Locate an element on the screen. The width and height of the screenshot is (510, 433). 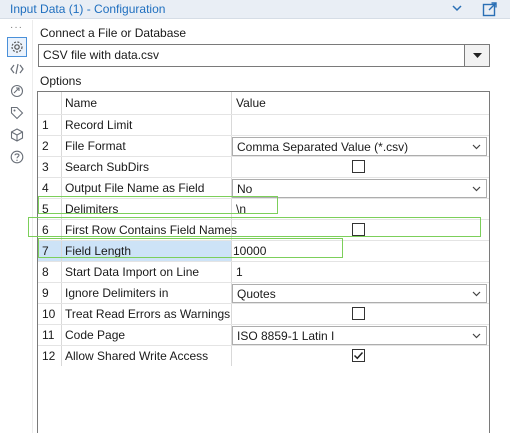
option-row-read-errors-warnings: 10 Treat Read Errors as Warnings is located at coordinates (263, 313).